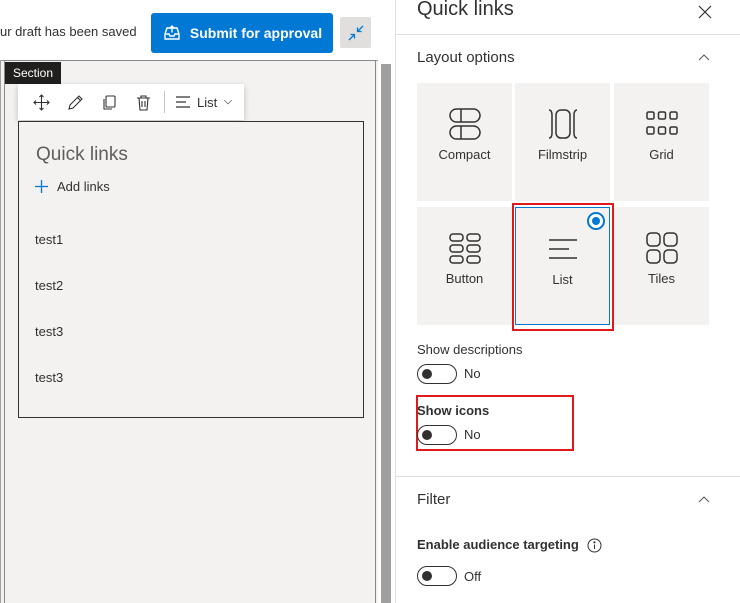 Image resolution: width=740 pixels, height=603 pixels. I want to click on show-icons-label: Show icons, so click(453, 410).